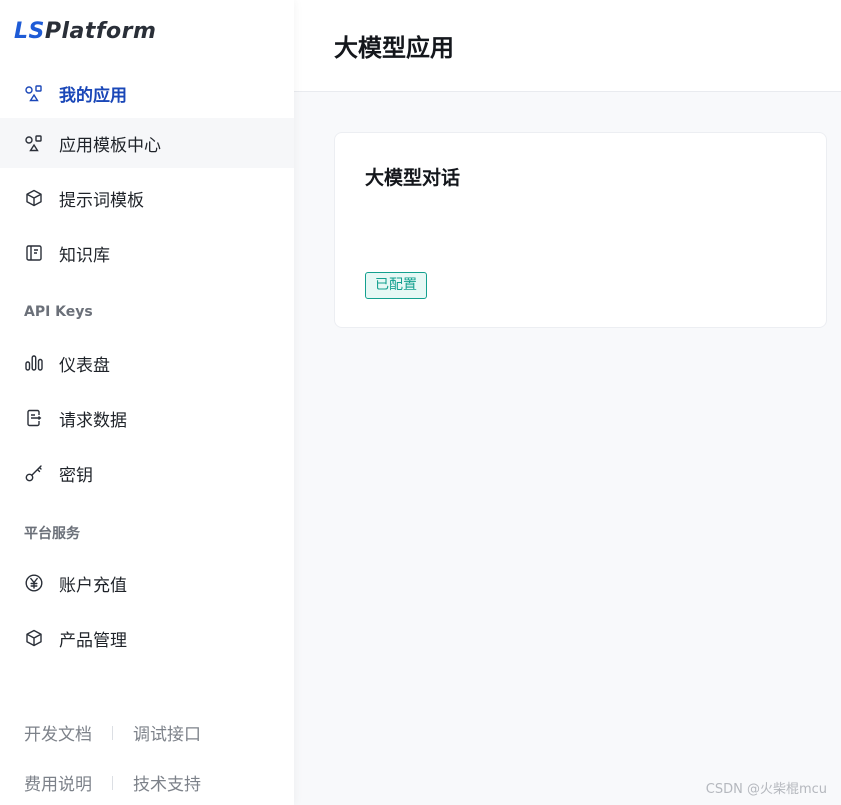 This screenshot has width=841, height=805. Describe the element at coordinates (100, 31) in the screenshot. I see `brand-suffix: Platform` at that location.